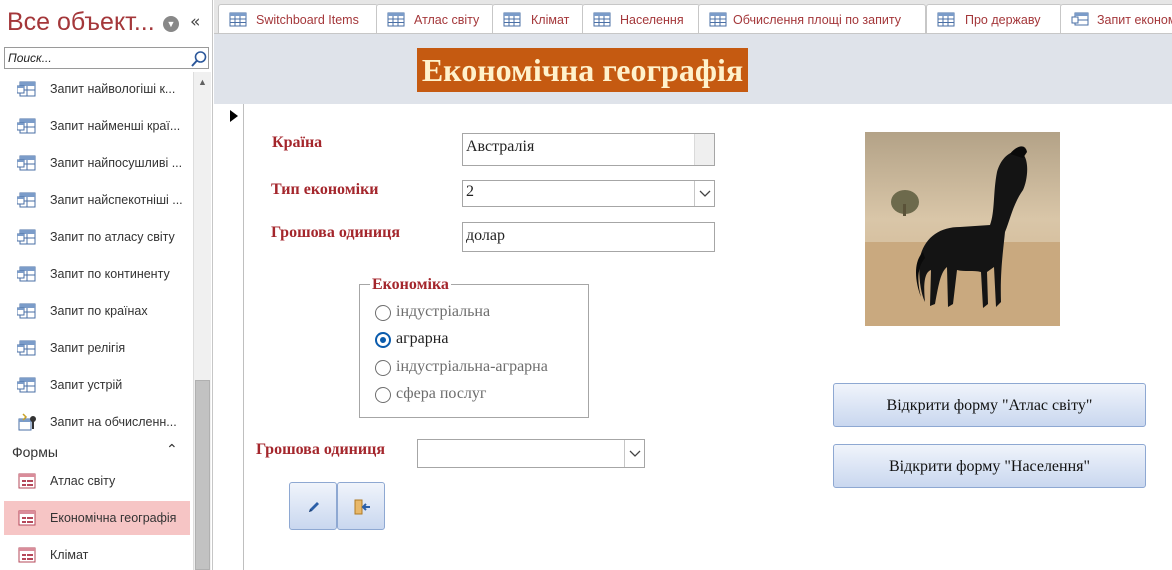 The image size is (1172, 570). I want to click on edit-button, so click(313, 506).